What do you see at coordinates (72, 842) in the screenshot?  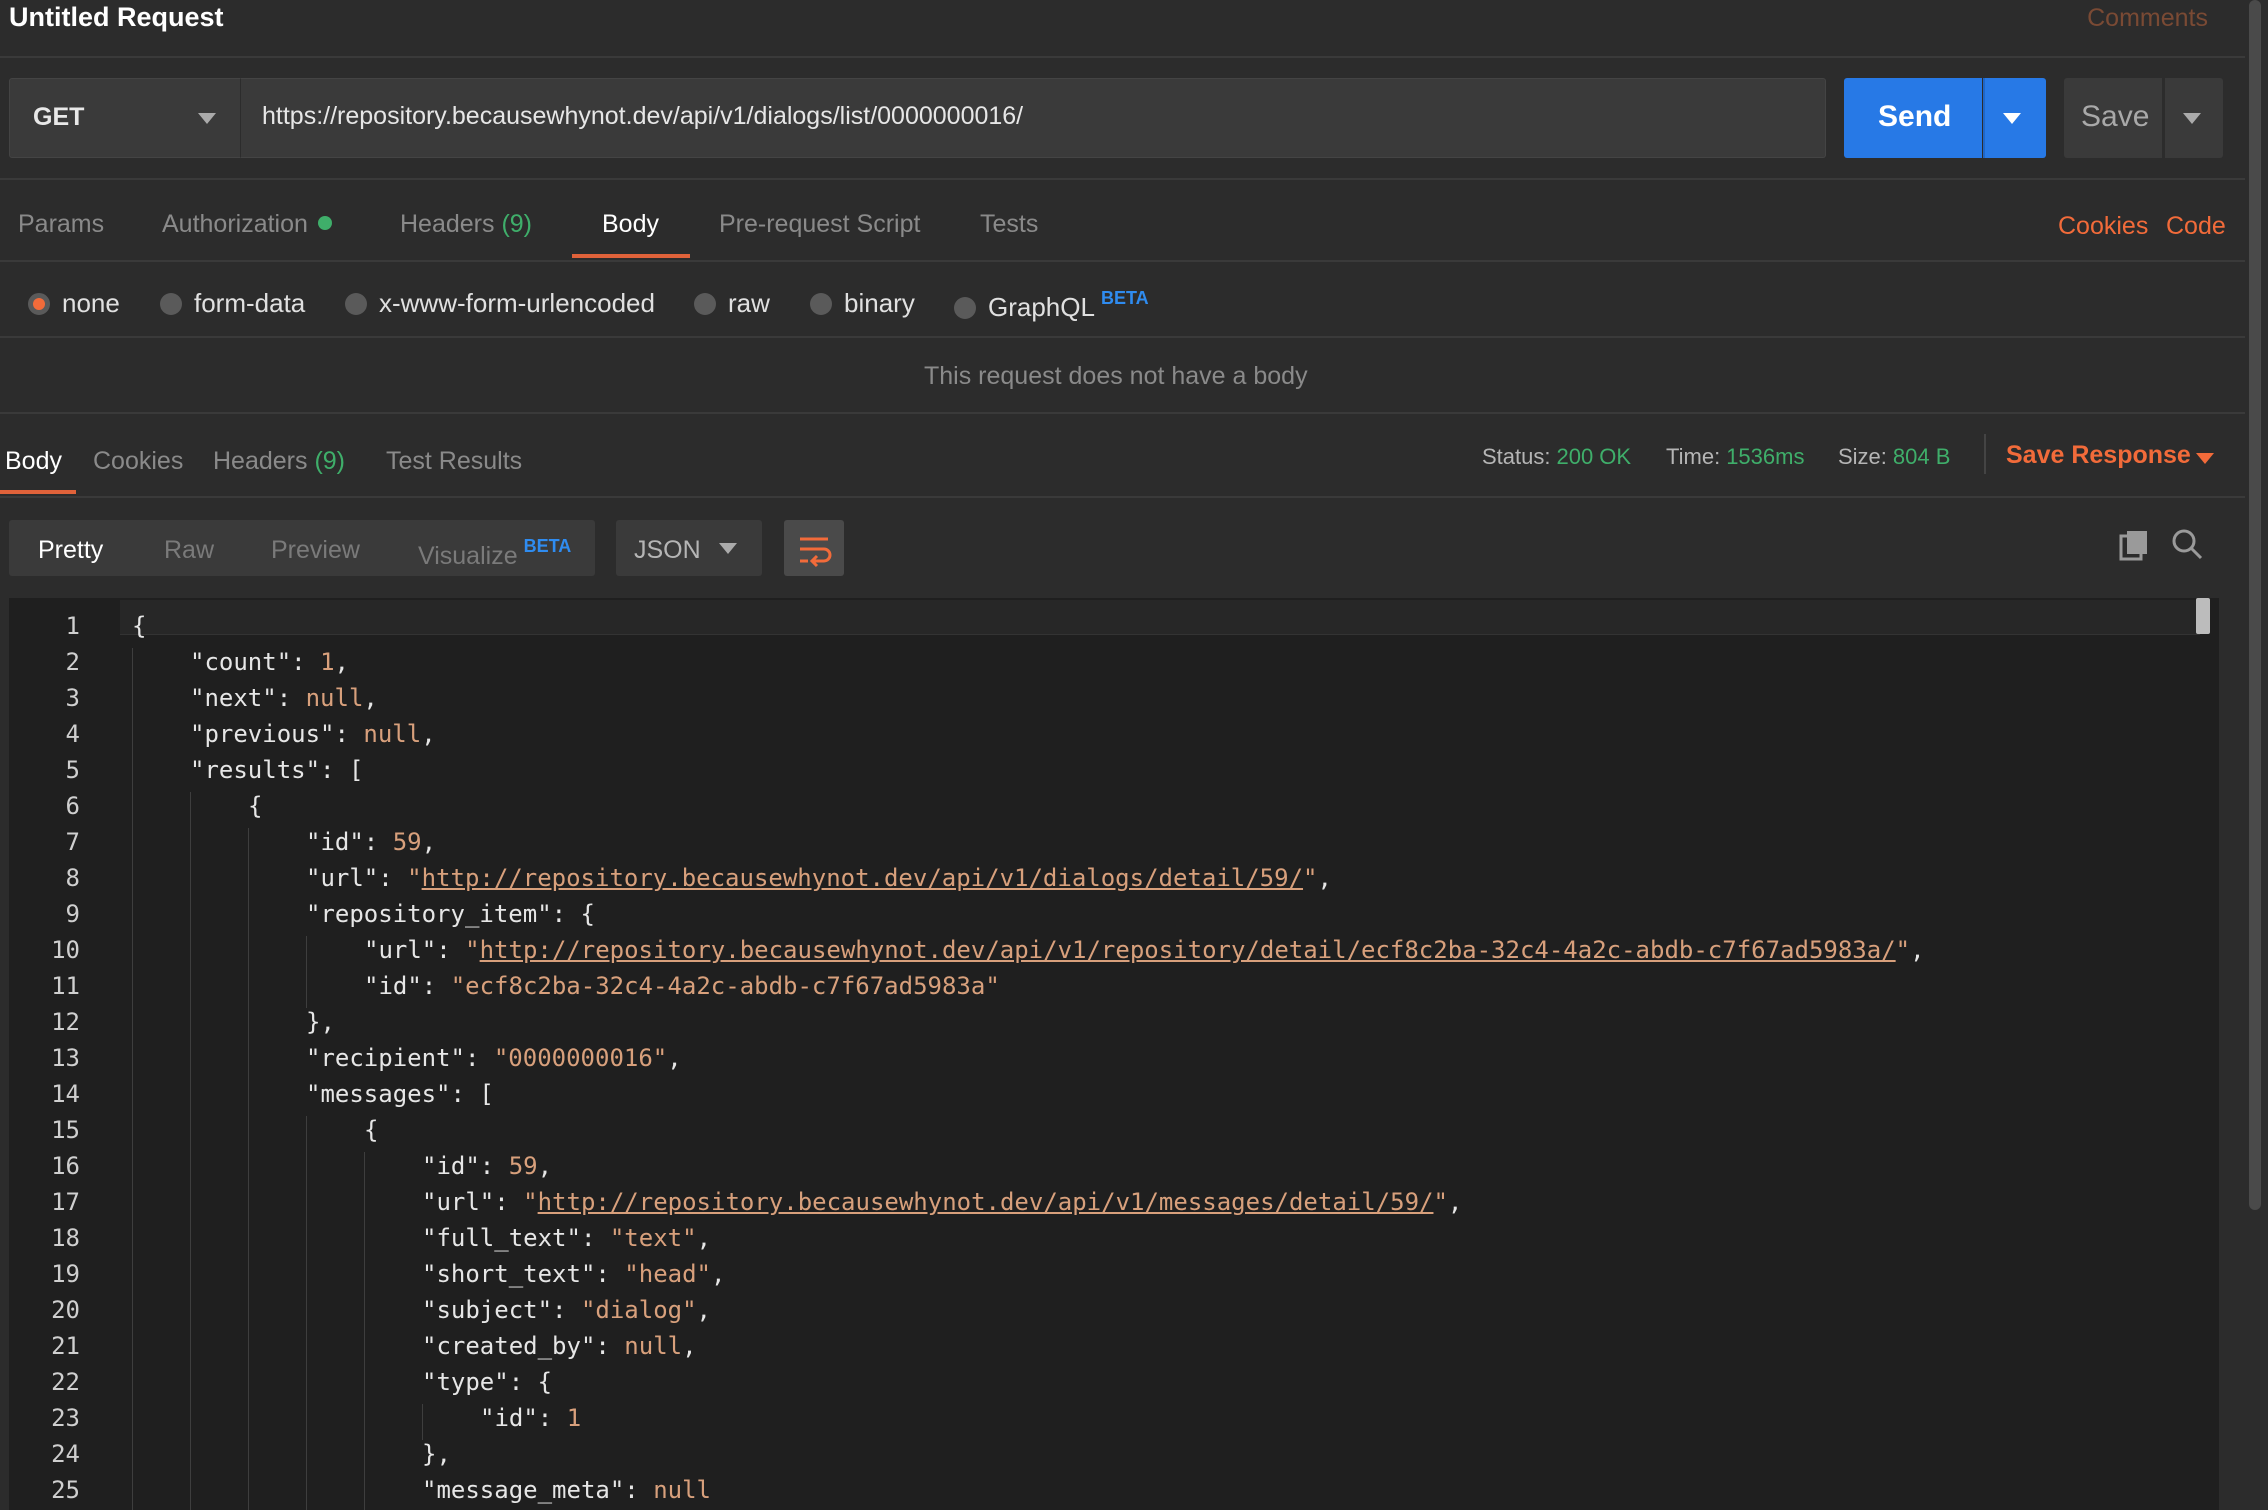 I see `line-number: 7` at bounding box center [72, 842].